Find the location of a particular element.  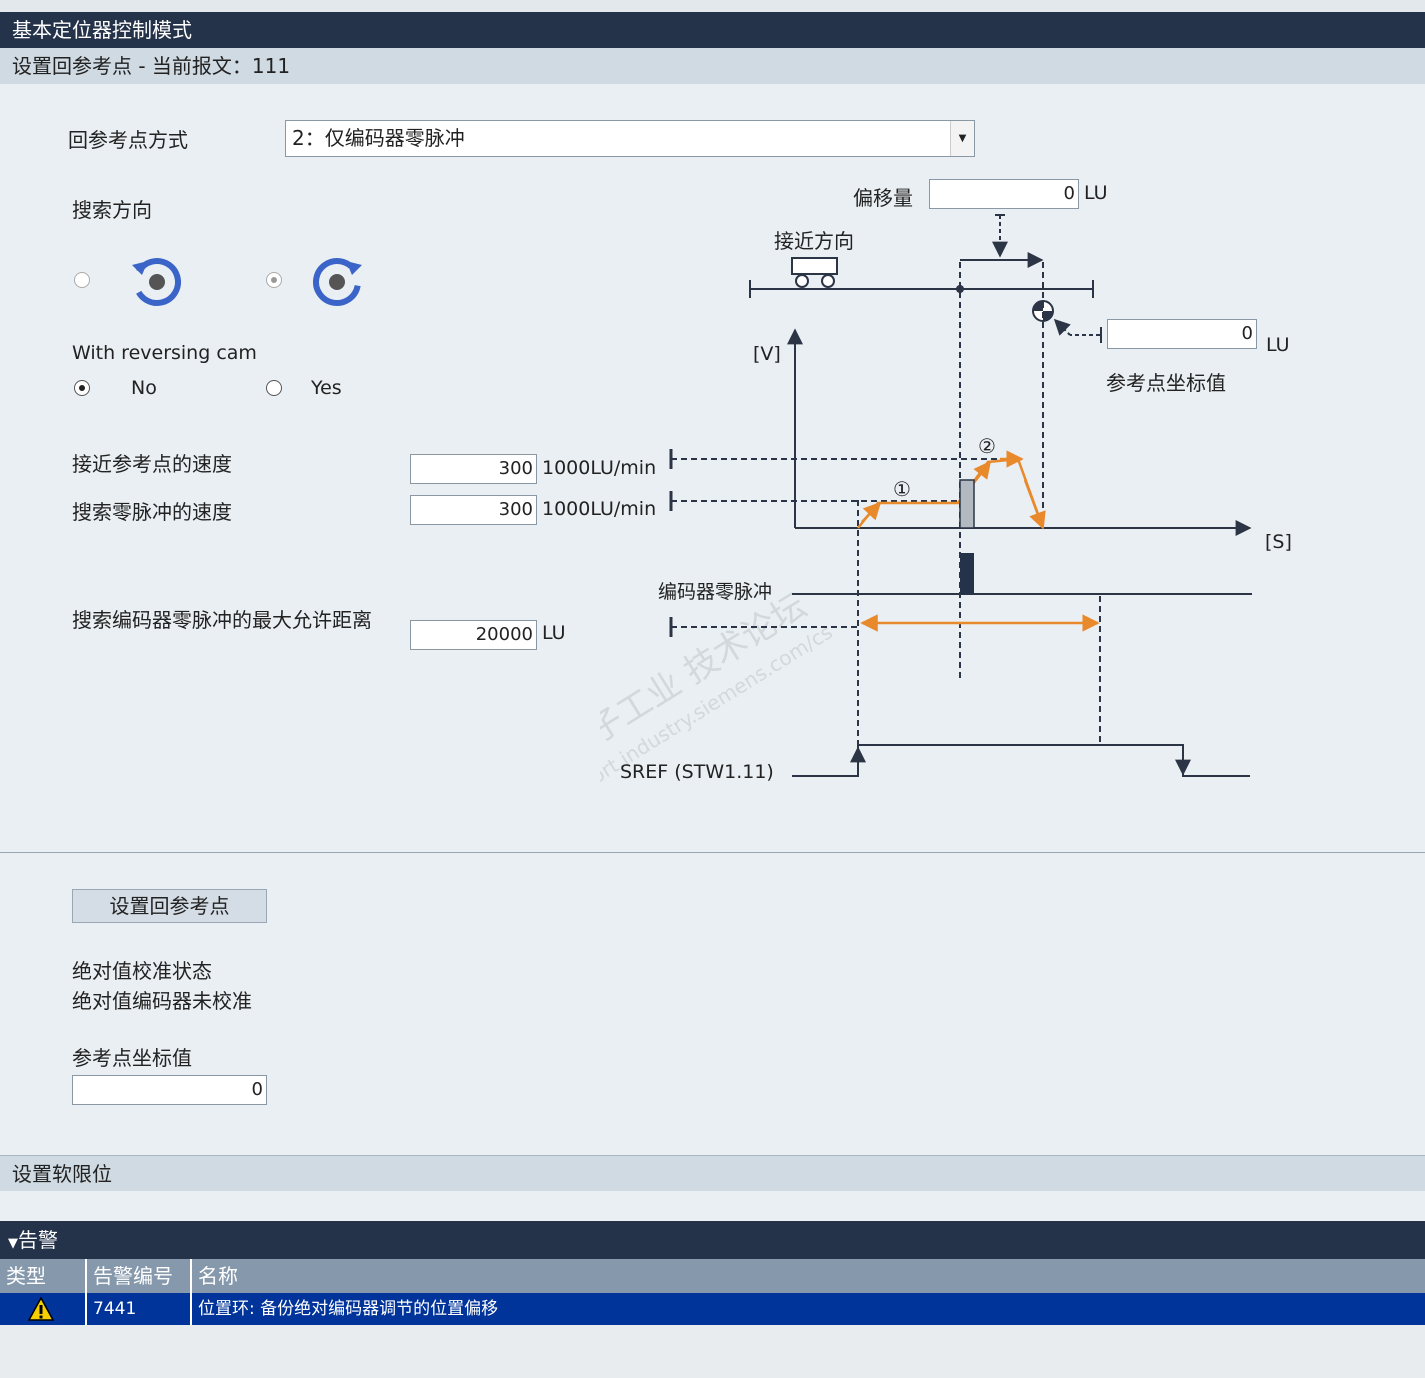

set-reference-point-button: 设置回参考点 is located at coordinates (169, 906).